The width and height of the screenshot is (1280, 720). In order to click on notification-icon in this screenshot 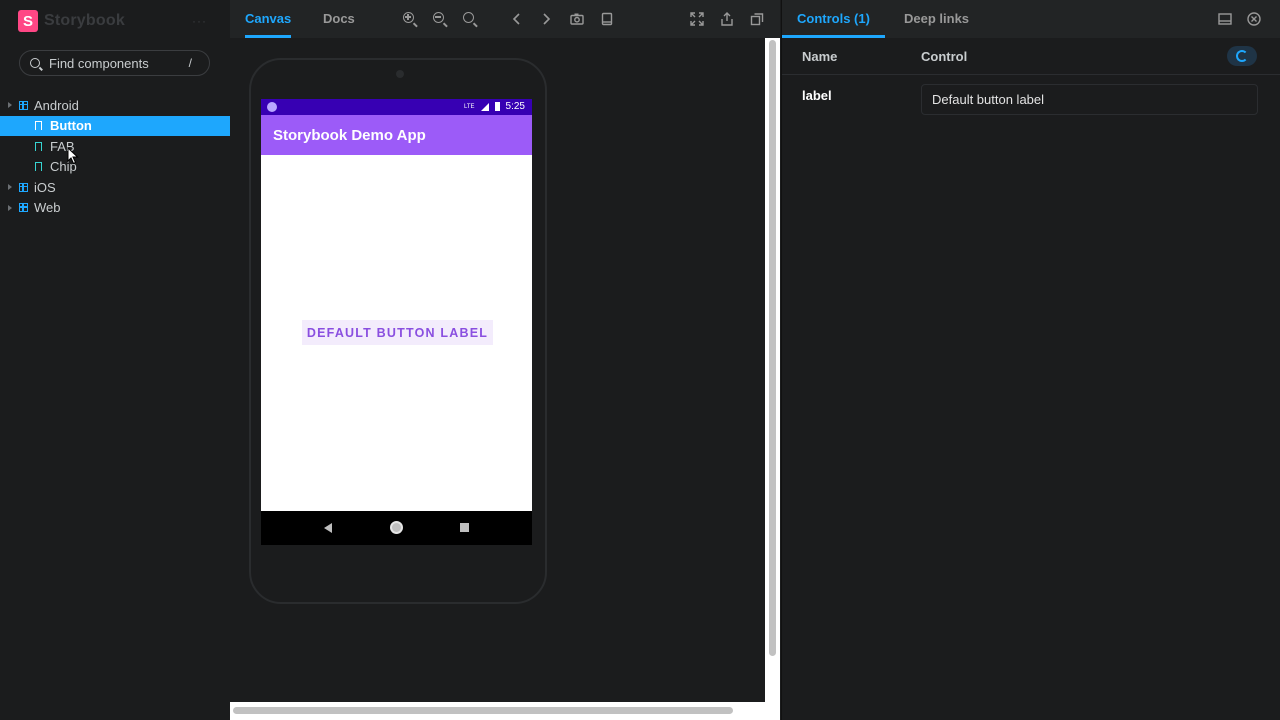, I will do `click(272, 107)`.